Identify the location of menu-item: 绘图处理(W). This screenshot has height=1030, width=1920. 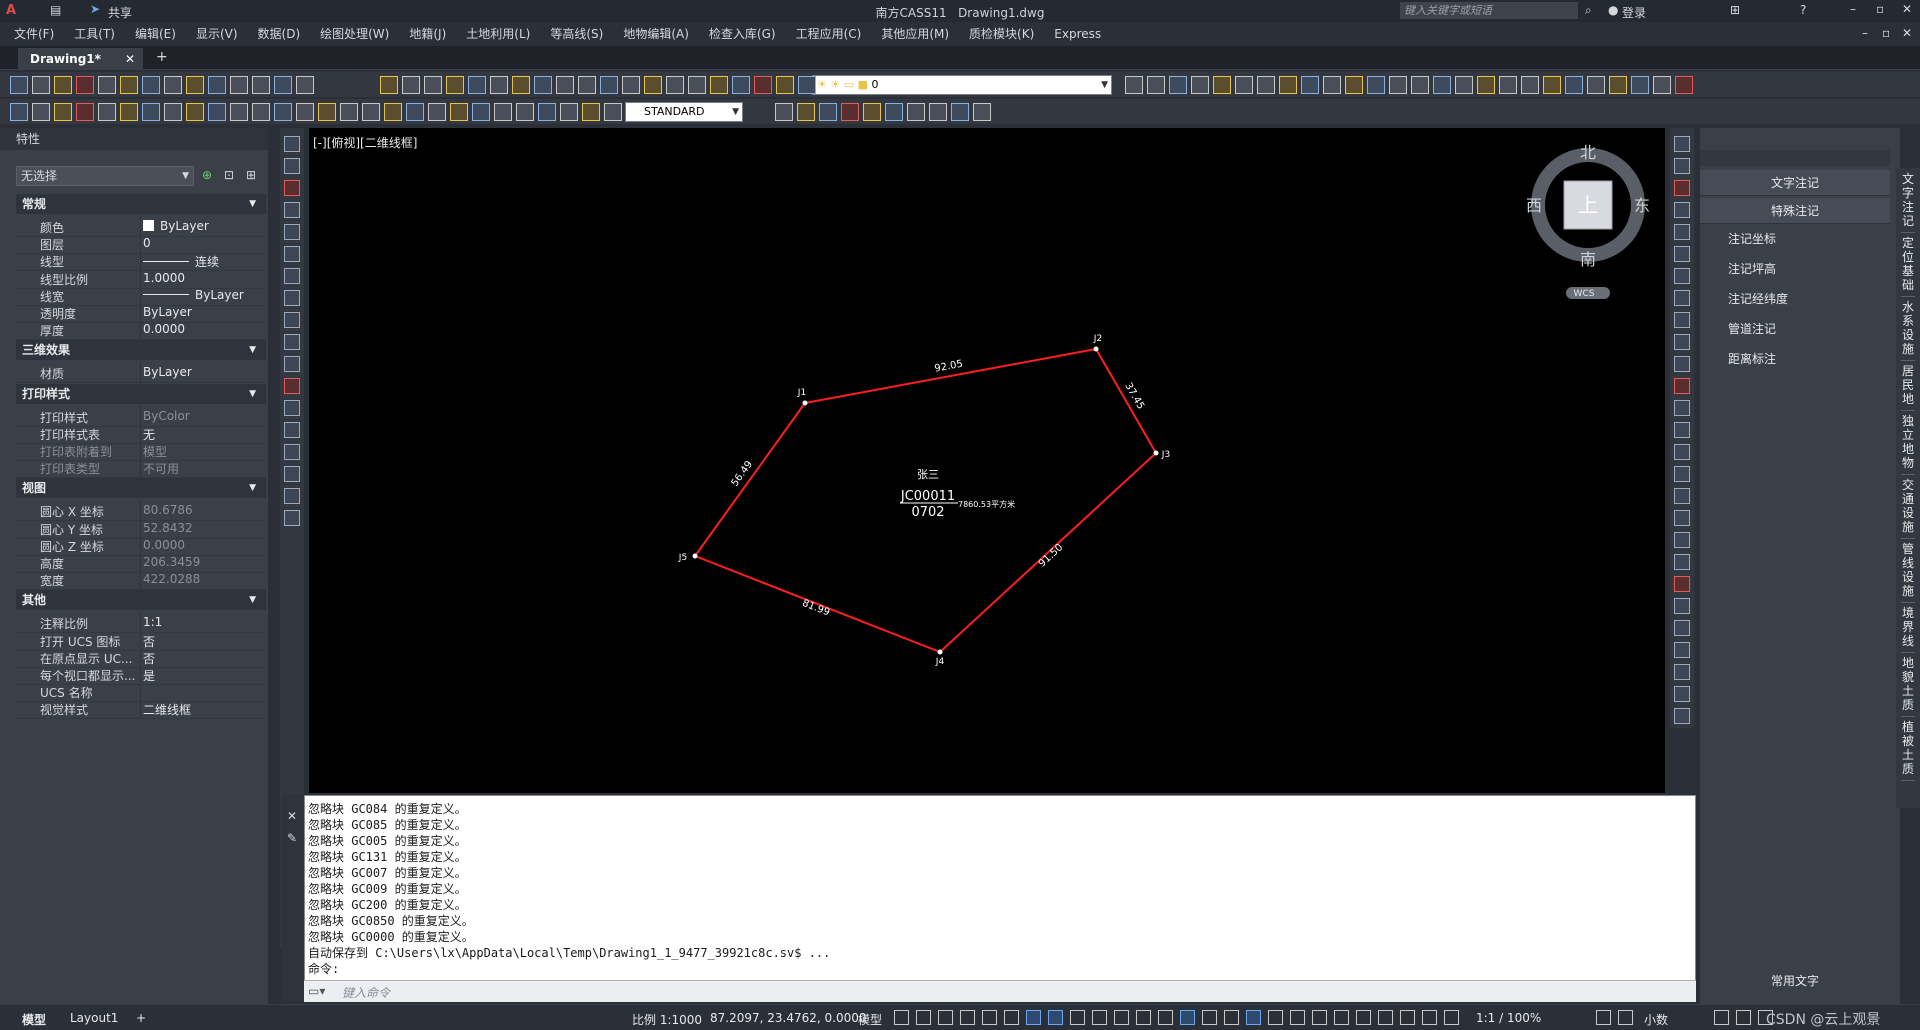
(354, 34).